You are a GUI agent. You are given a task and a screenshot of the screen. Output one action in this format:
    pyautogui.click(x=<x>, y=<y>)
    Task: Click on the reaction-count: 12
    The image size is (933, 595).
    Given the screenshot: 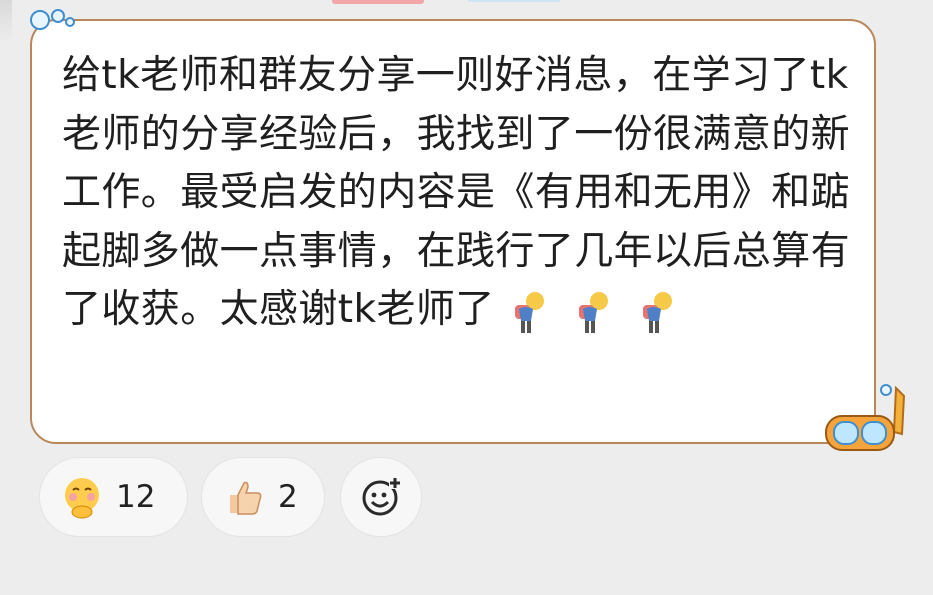 What is the action you would take?
    pyautogui.click(x=136, y=497)
    